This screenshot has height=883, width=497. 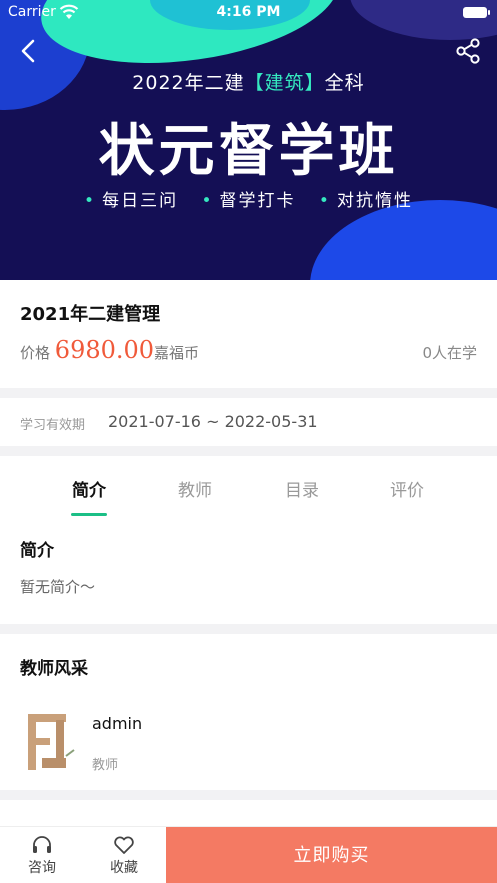 I want to click on banner-subtitle-suffix: 全科, so click(x=344, y=83).